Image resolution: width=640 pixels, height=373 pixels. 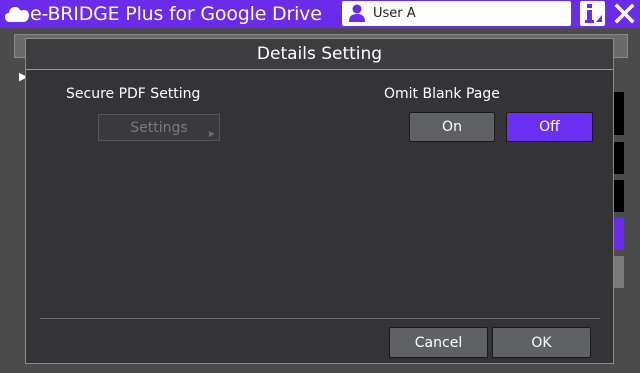 What do you see at coordinates (17, 14) in the screenshot?
I see `cloud-icon` at bounding box center [17, 14].